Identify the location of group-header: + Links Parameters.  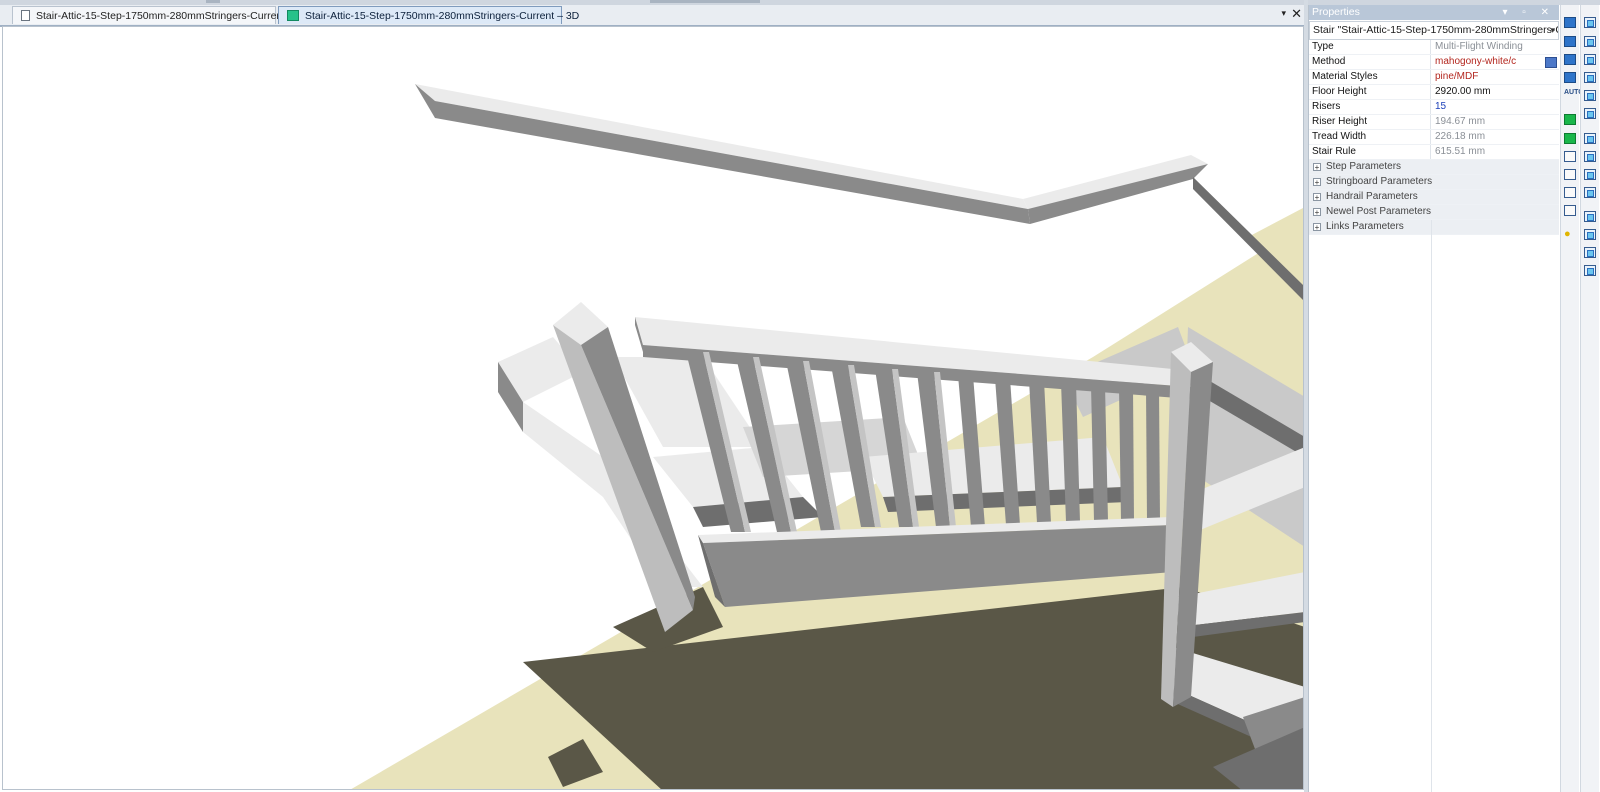
(1356, 227).